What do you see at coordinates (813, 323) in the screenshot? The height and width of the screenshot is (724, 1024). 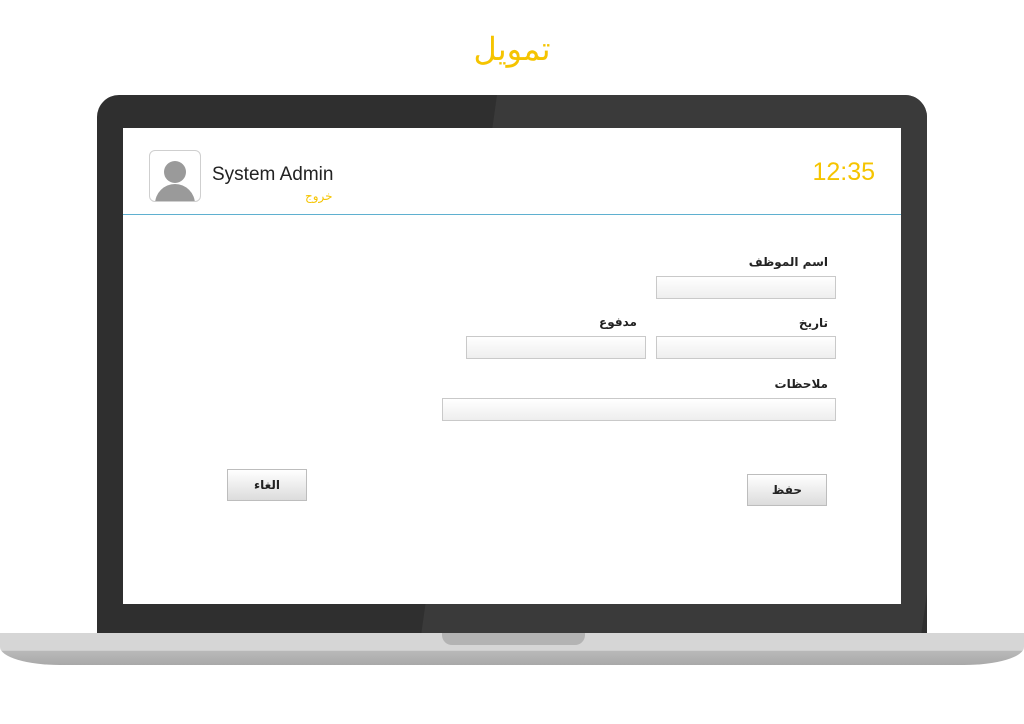 I see `date-label: تاريخ` at bounding box center [813, 323].